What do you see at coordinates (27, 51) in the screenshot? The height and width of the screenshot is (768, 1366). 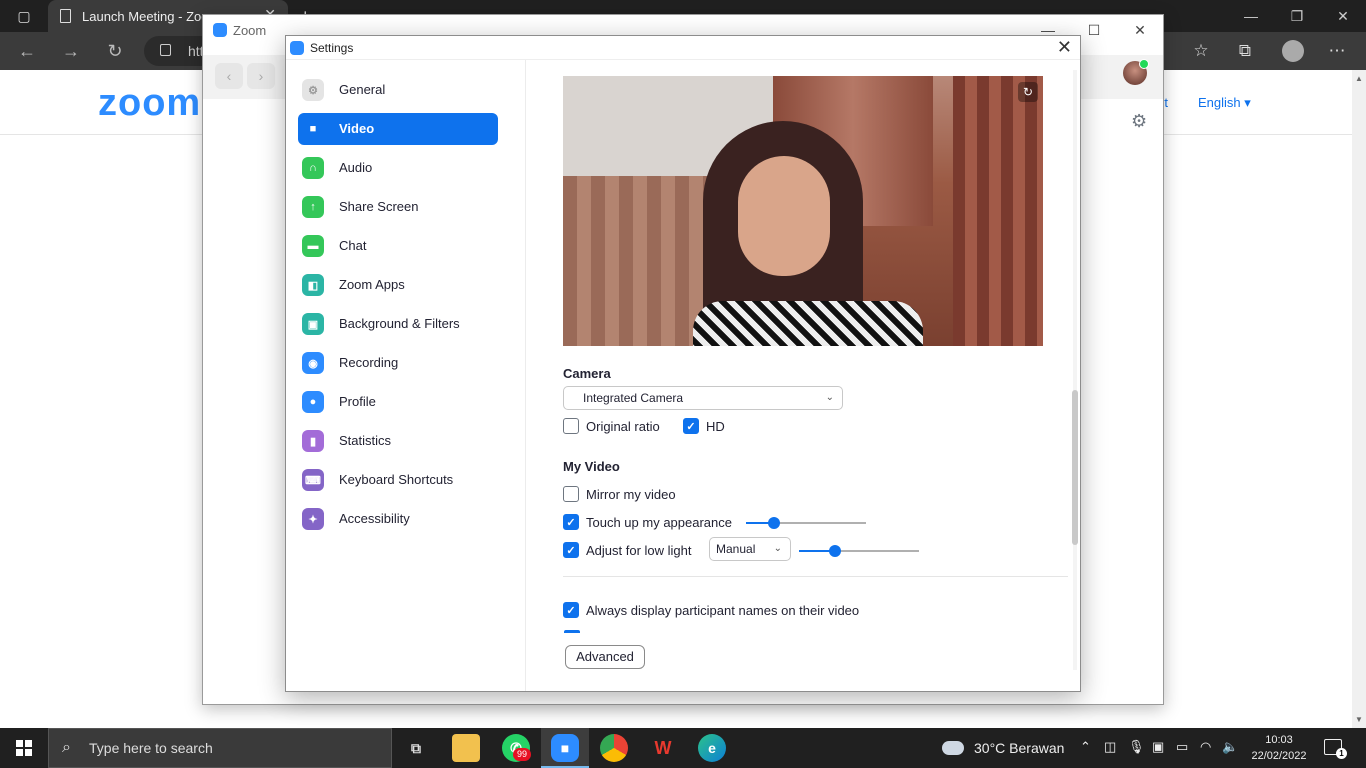 I see `back-arrow-icon: ←` at bounding box center [27, 51].